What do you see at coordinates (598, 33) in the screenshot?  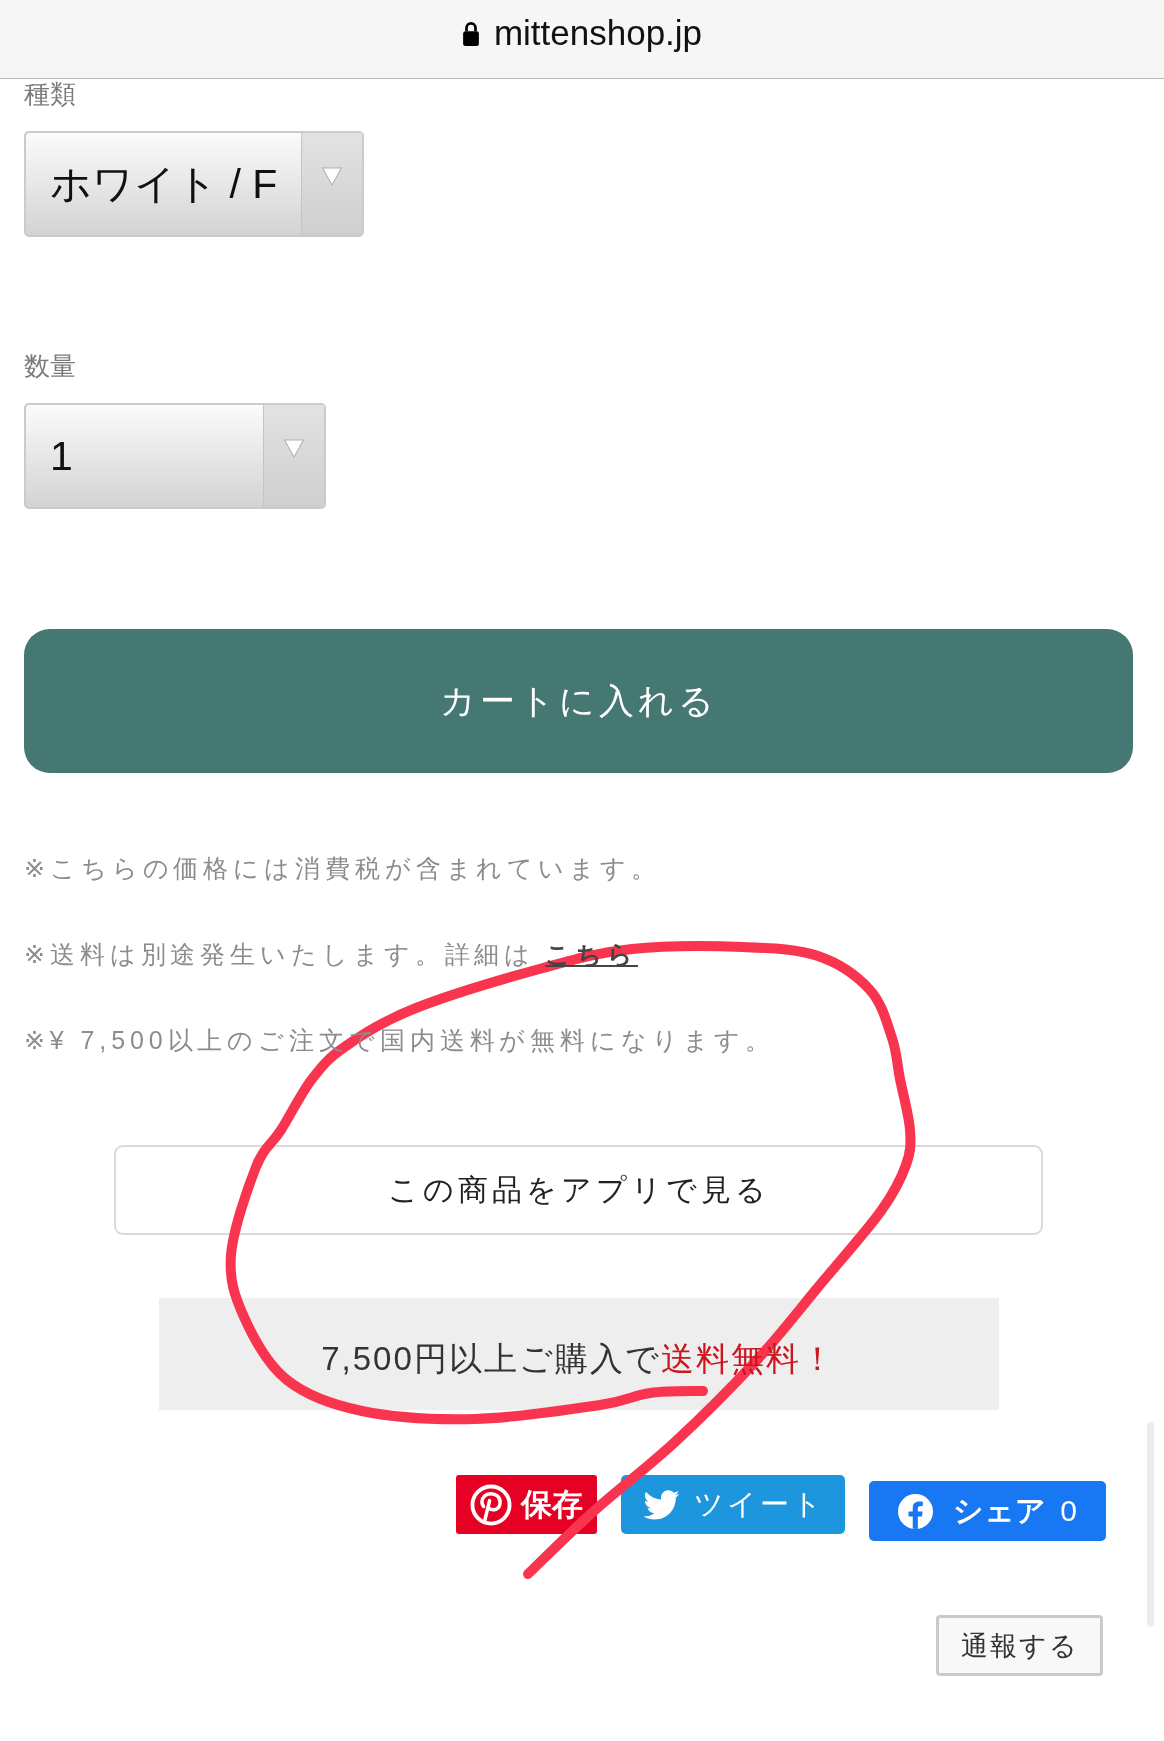 I see `url-text: mittenshop.jp` at bounding box center [598, 33].